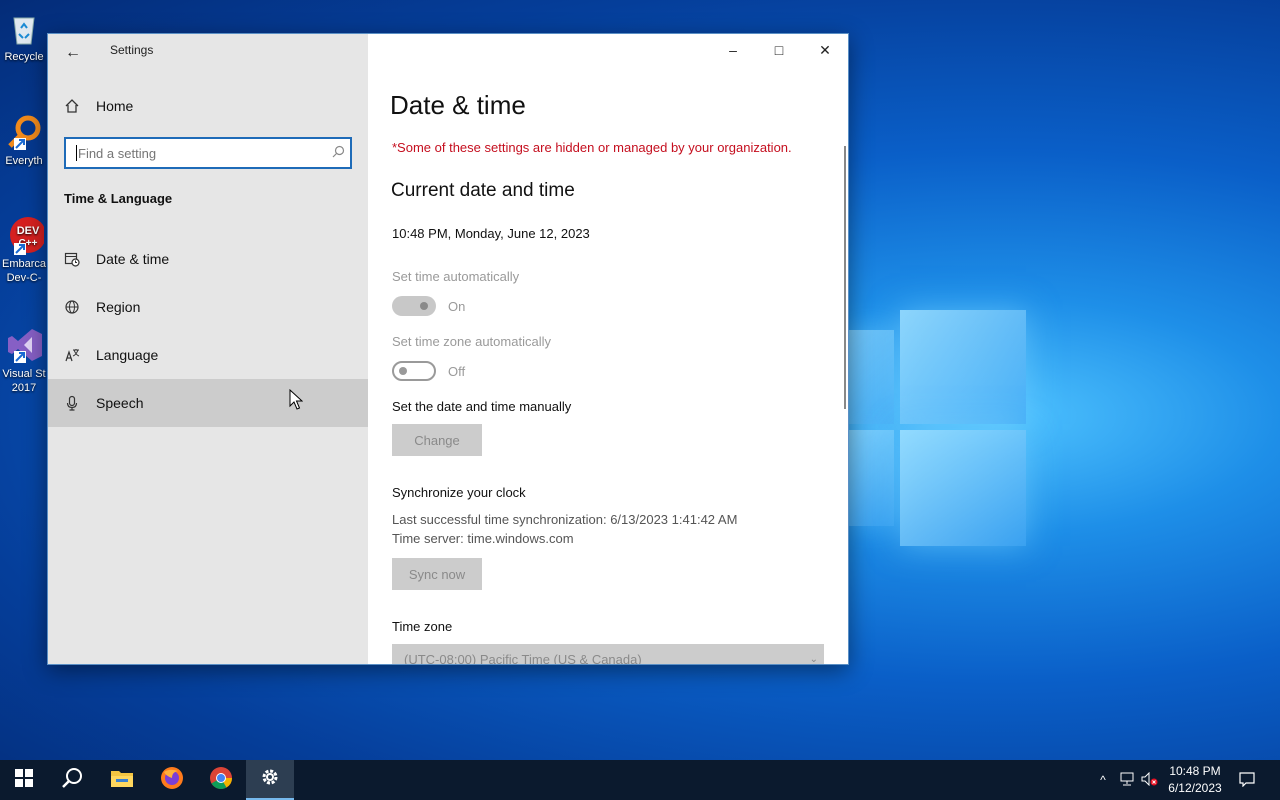 Image resolution: width=1280 pixels, height=800 pixels. What do you see at coordinates (491, 233) in the screenshot?
I see `current-date-time-value: 10:48 PM, Monday, June 12, 2023` at bounding box center [491, 233].